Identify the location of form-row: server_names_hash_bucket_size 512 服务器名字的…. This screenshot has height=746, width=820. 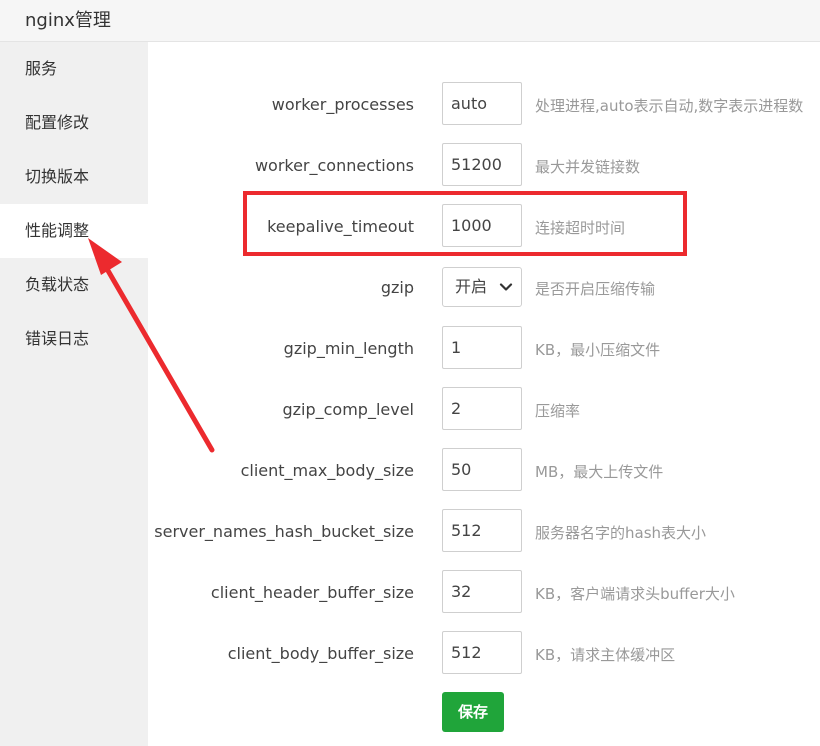
(484, 532).